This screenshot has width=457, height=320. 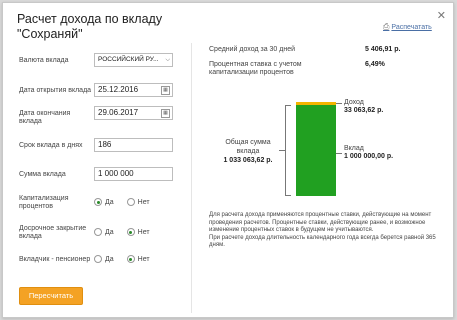 I want to click on dialog-title: Расчет дохода по вкладу "Сохраняй", so click(x=90, y=26).